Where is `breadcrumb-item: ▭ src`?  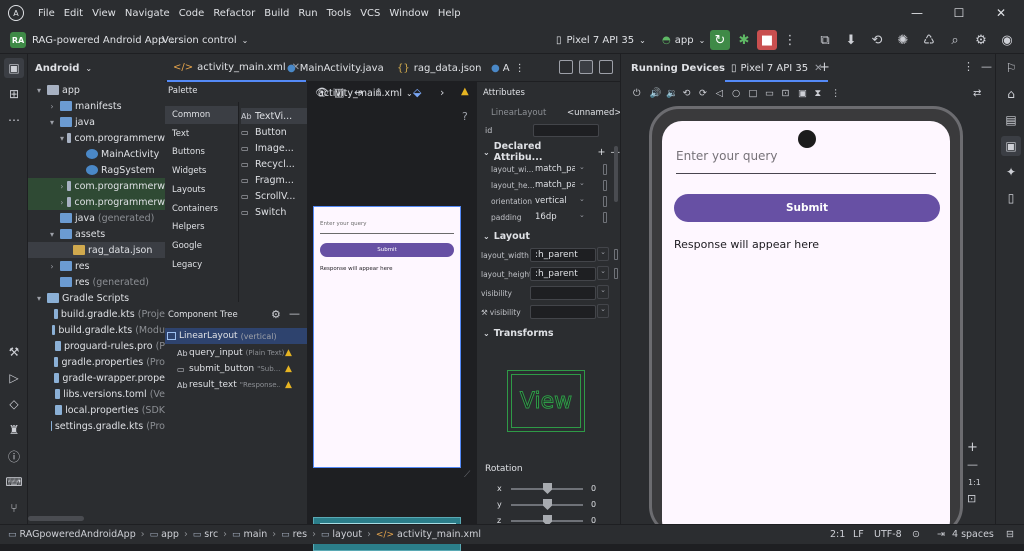
breadcrumb-item: ▭ src is located at coordinates (205, 534).